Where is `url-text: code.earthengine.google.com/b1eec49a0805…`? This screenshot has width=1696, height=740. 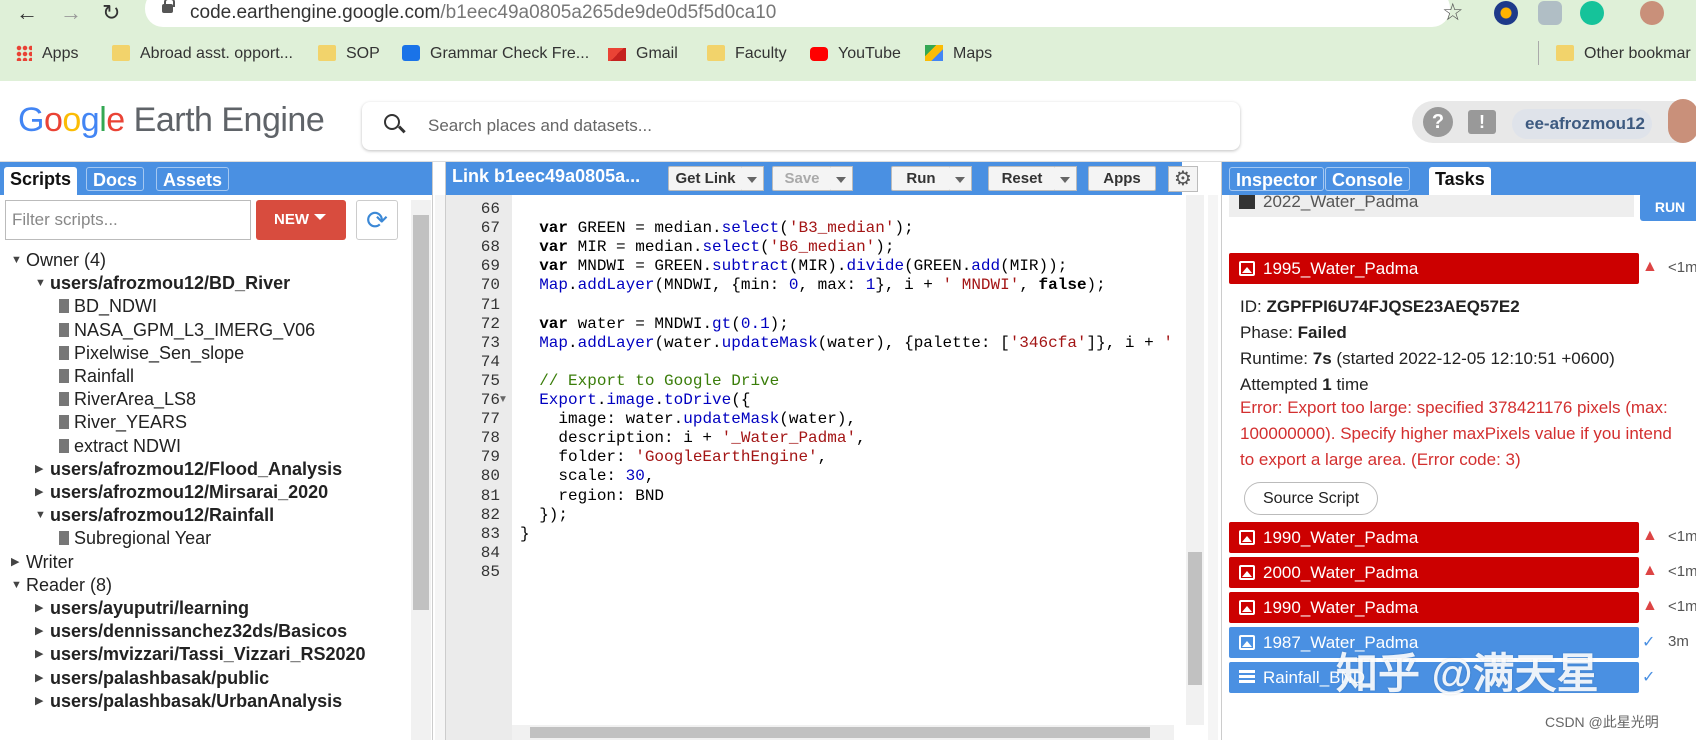 url-text: code.earthengine.google.com/b1eec49a0805… is located at coordinates (483, 13).